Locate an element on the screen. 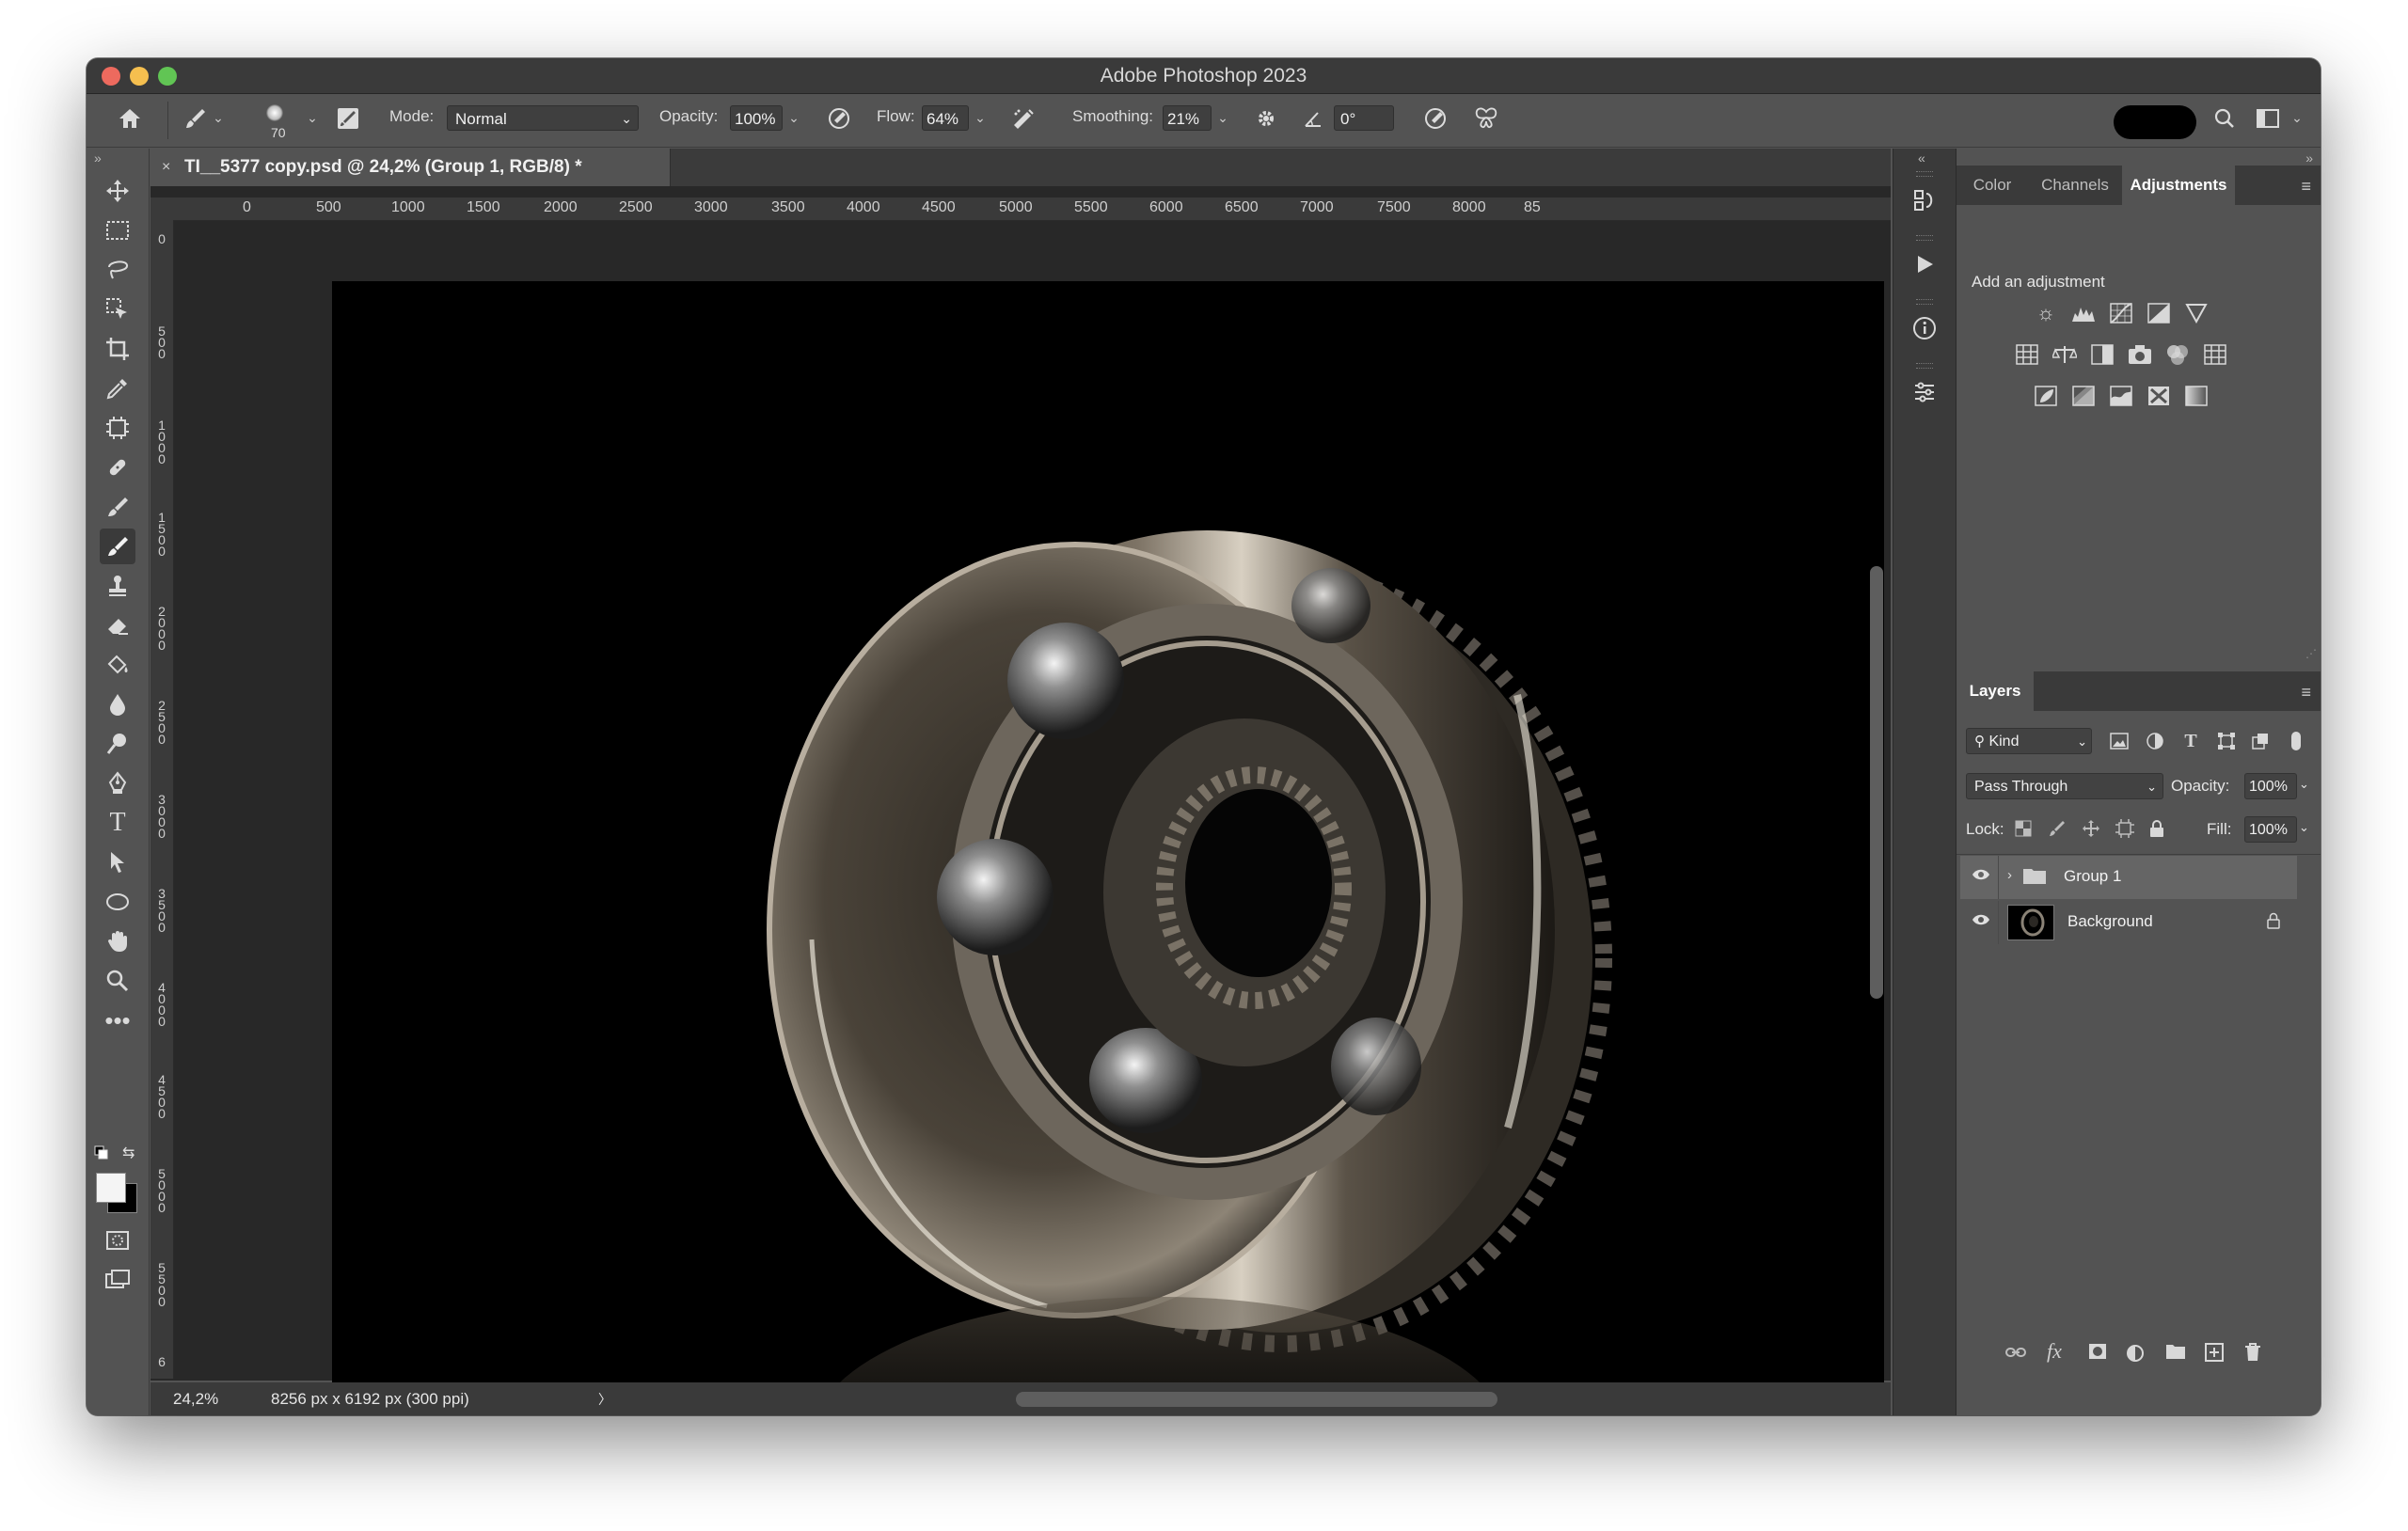  brush-preset-icon is located at coordinates (196, 118).